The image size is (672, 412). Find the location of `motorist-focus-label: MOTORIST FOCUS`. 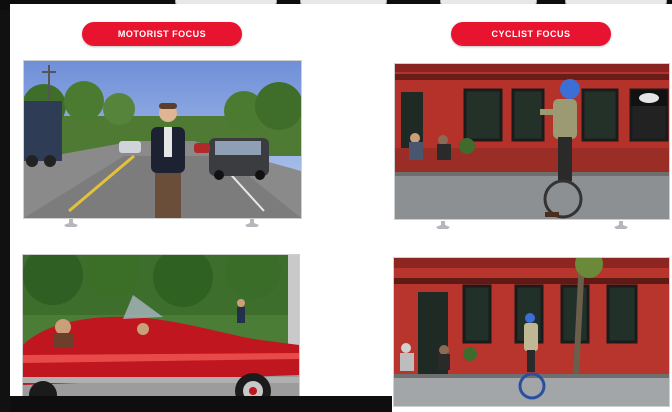

motorist-focus-label: MOTORIST FOCUS is located at coordinates (162, 34).